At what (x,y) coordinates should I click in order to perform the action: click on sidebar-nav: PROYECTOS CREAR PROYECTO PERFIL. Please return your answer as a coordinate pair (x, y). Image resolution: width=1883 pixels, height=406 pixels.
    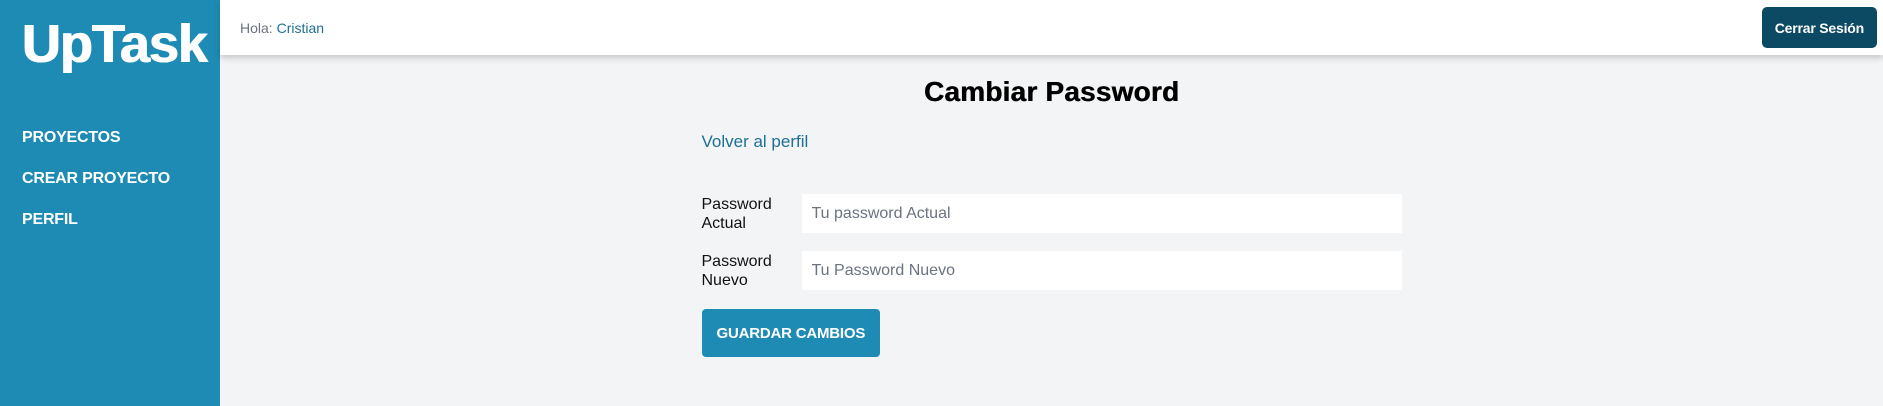
    Looking at the image, I should click on (110, 179).